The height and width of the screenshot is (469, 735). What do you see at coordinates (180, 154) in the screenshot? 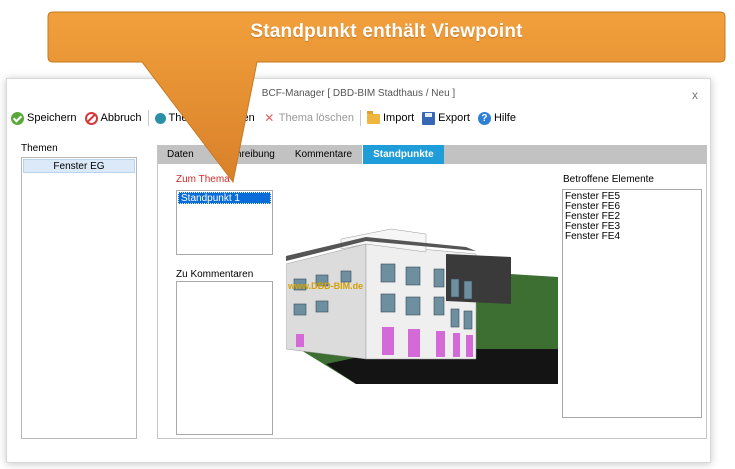
I see `tab-daten: Daten` at bounding box center [180, 154].